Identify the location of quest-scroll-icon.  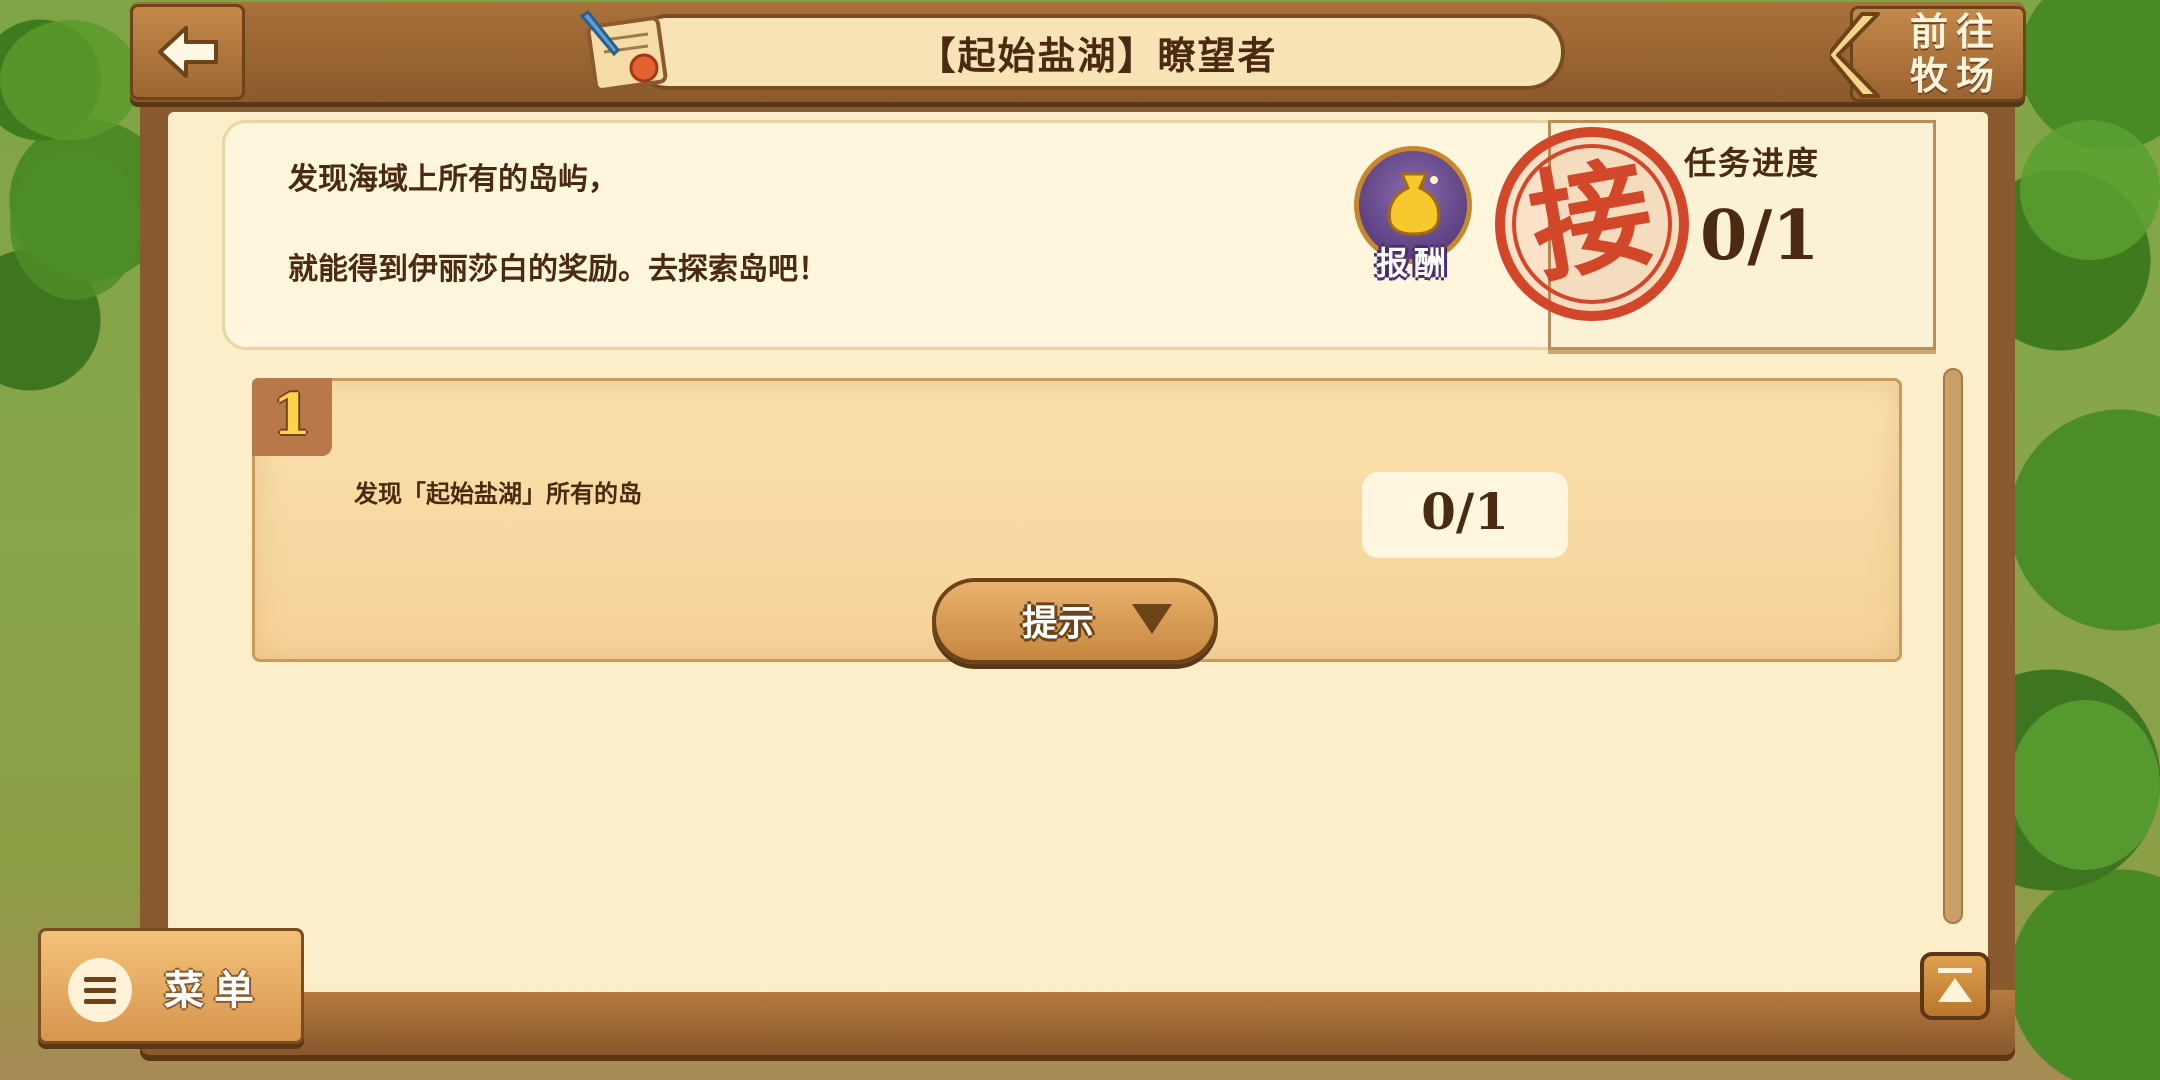
(623, 50).